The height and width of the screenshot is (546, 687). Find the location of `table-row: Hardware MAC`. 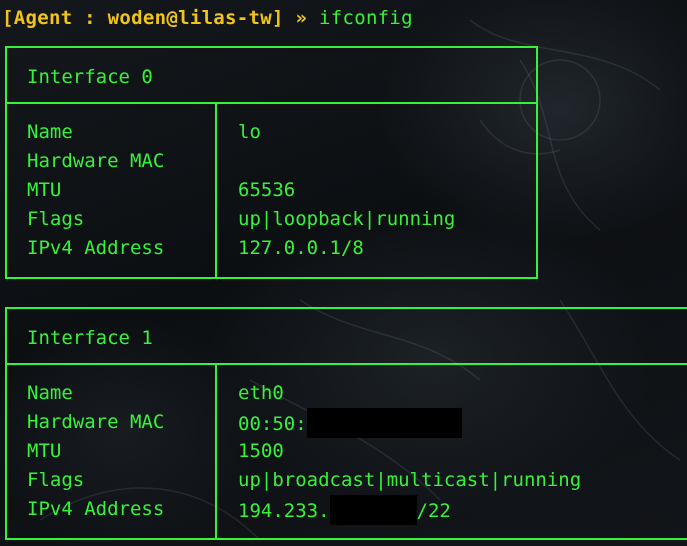

table-row: Hardware MAC is located at coordinates (271, 161).